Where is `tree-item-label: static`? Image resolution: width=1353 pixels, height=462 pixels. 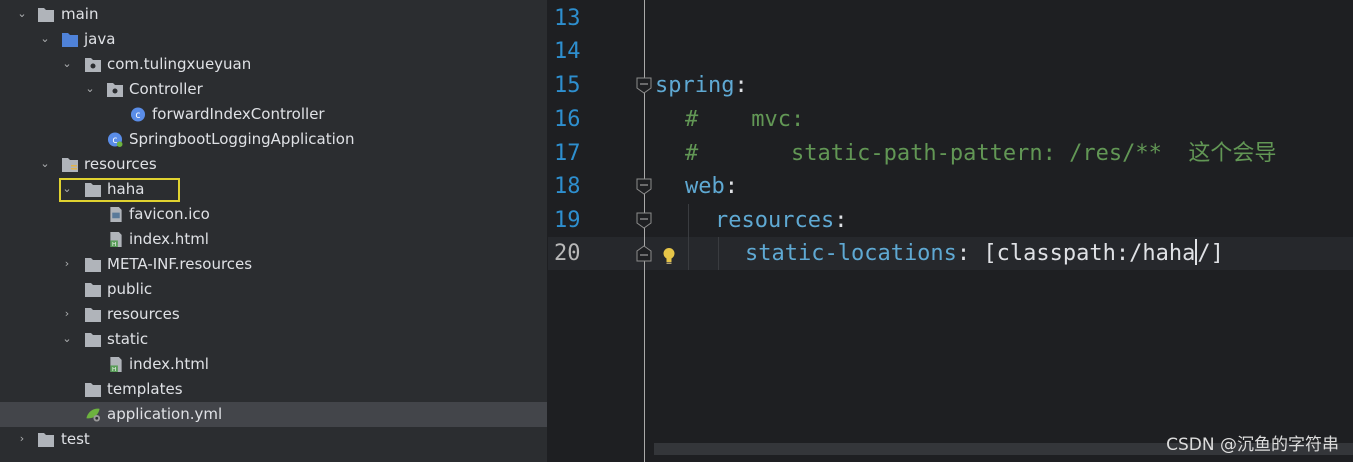 tree-item-label: static is located at coordinates (128, 339).